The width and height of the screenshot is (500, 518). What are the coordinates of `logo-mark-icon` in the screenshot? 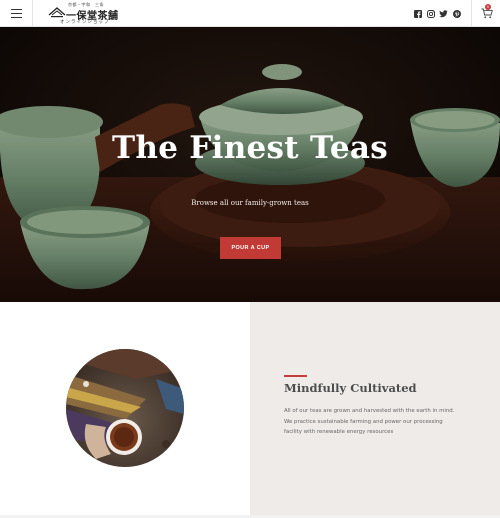 It's located at (57, 12).